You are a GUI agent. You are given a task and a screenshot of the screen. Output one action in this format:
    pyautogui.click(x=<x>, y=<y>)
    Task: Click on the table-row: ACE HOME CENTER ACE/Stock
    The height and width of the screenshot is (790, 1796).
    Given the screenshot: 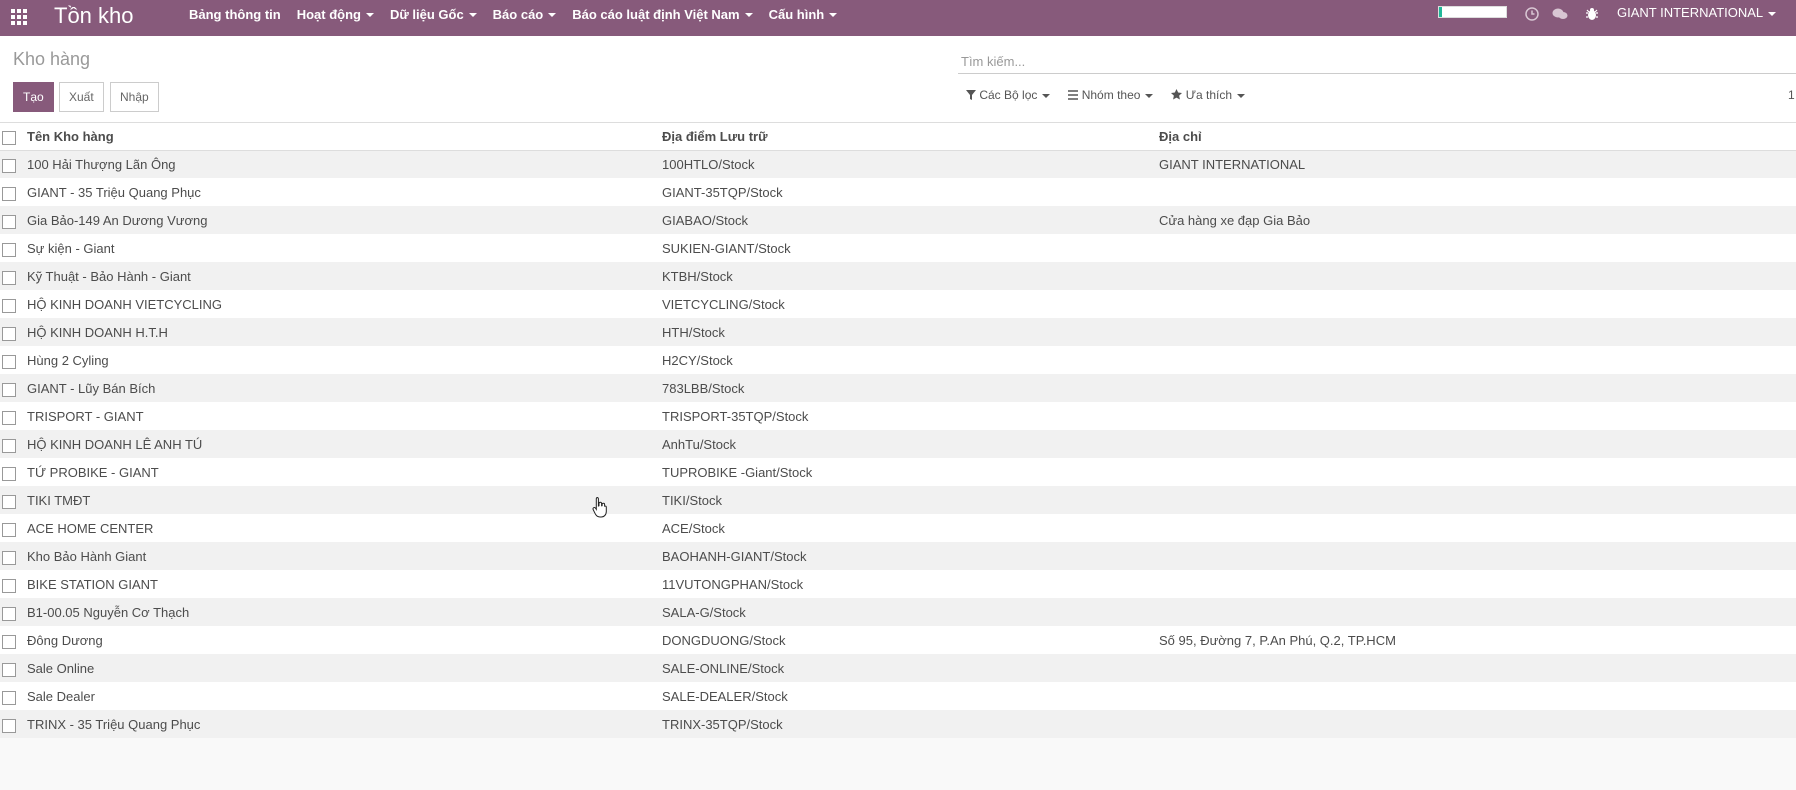 What is the action you would take?
    pyautogui.click(x=898, y=528)
    